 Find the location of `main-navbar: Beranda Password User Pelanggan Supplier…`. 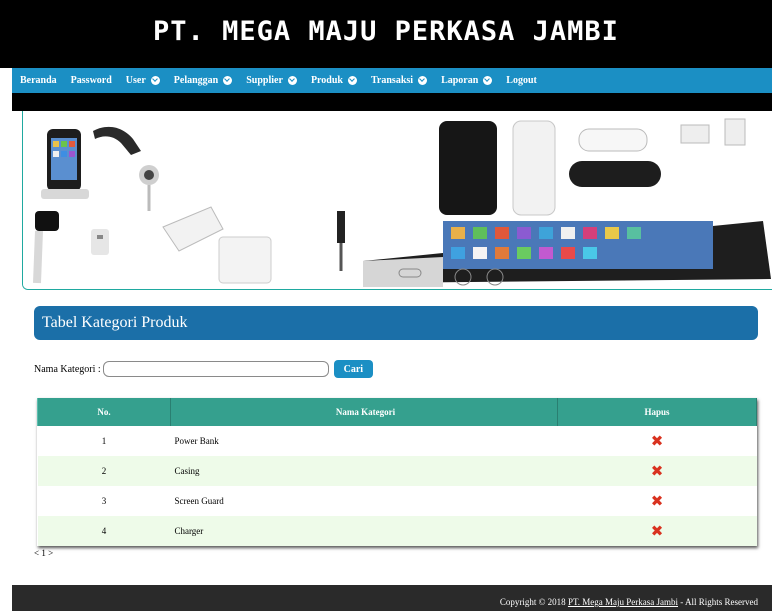

main-navbar: Beranda Password User Pelanggan Supplier… is located at coordinates (392, 80).